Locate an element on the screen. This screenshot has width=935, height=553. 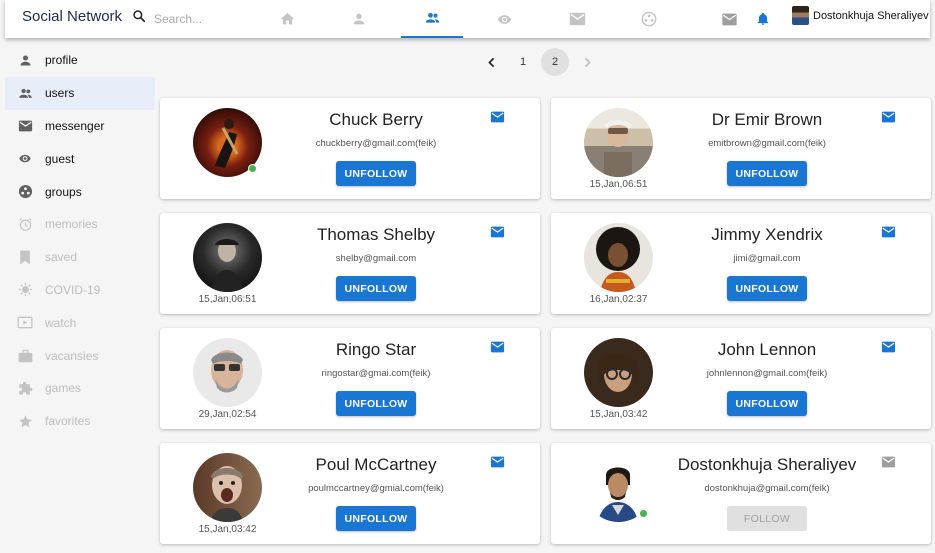
user-email: emitbrown@gmail.com(feik) is located at coordinates (767, 143).